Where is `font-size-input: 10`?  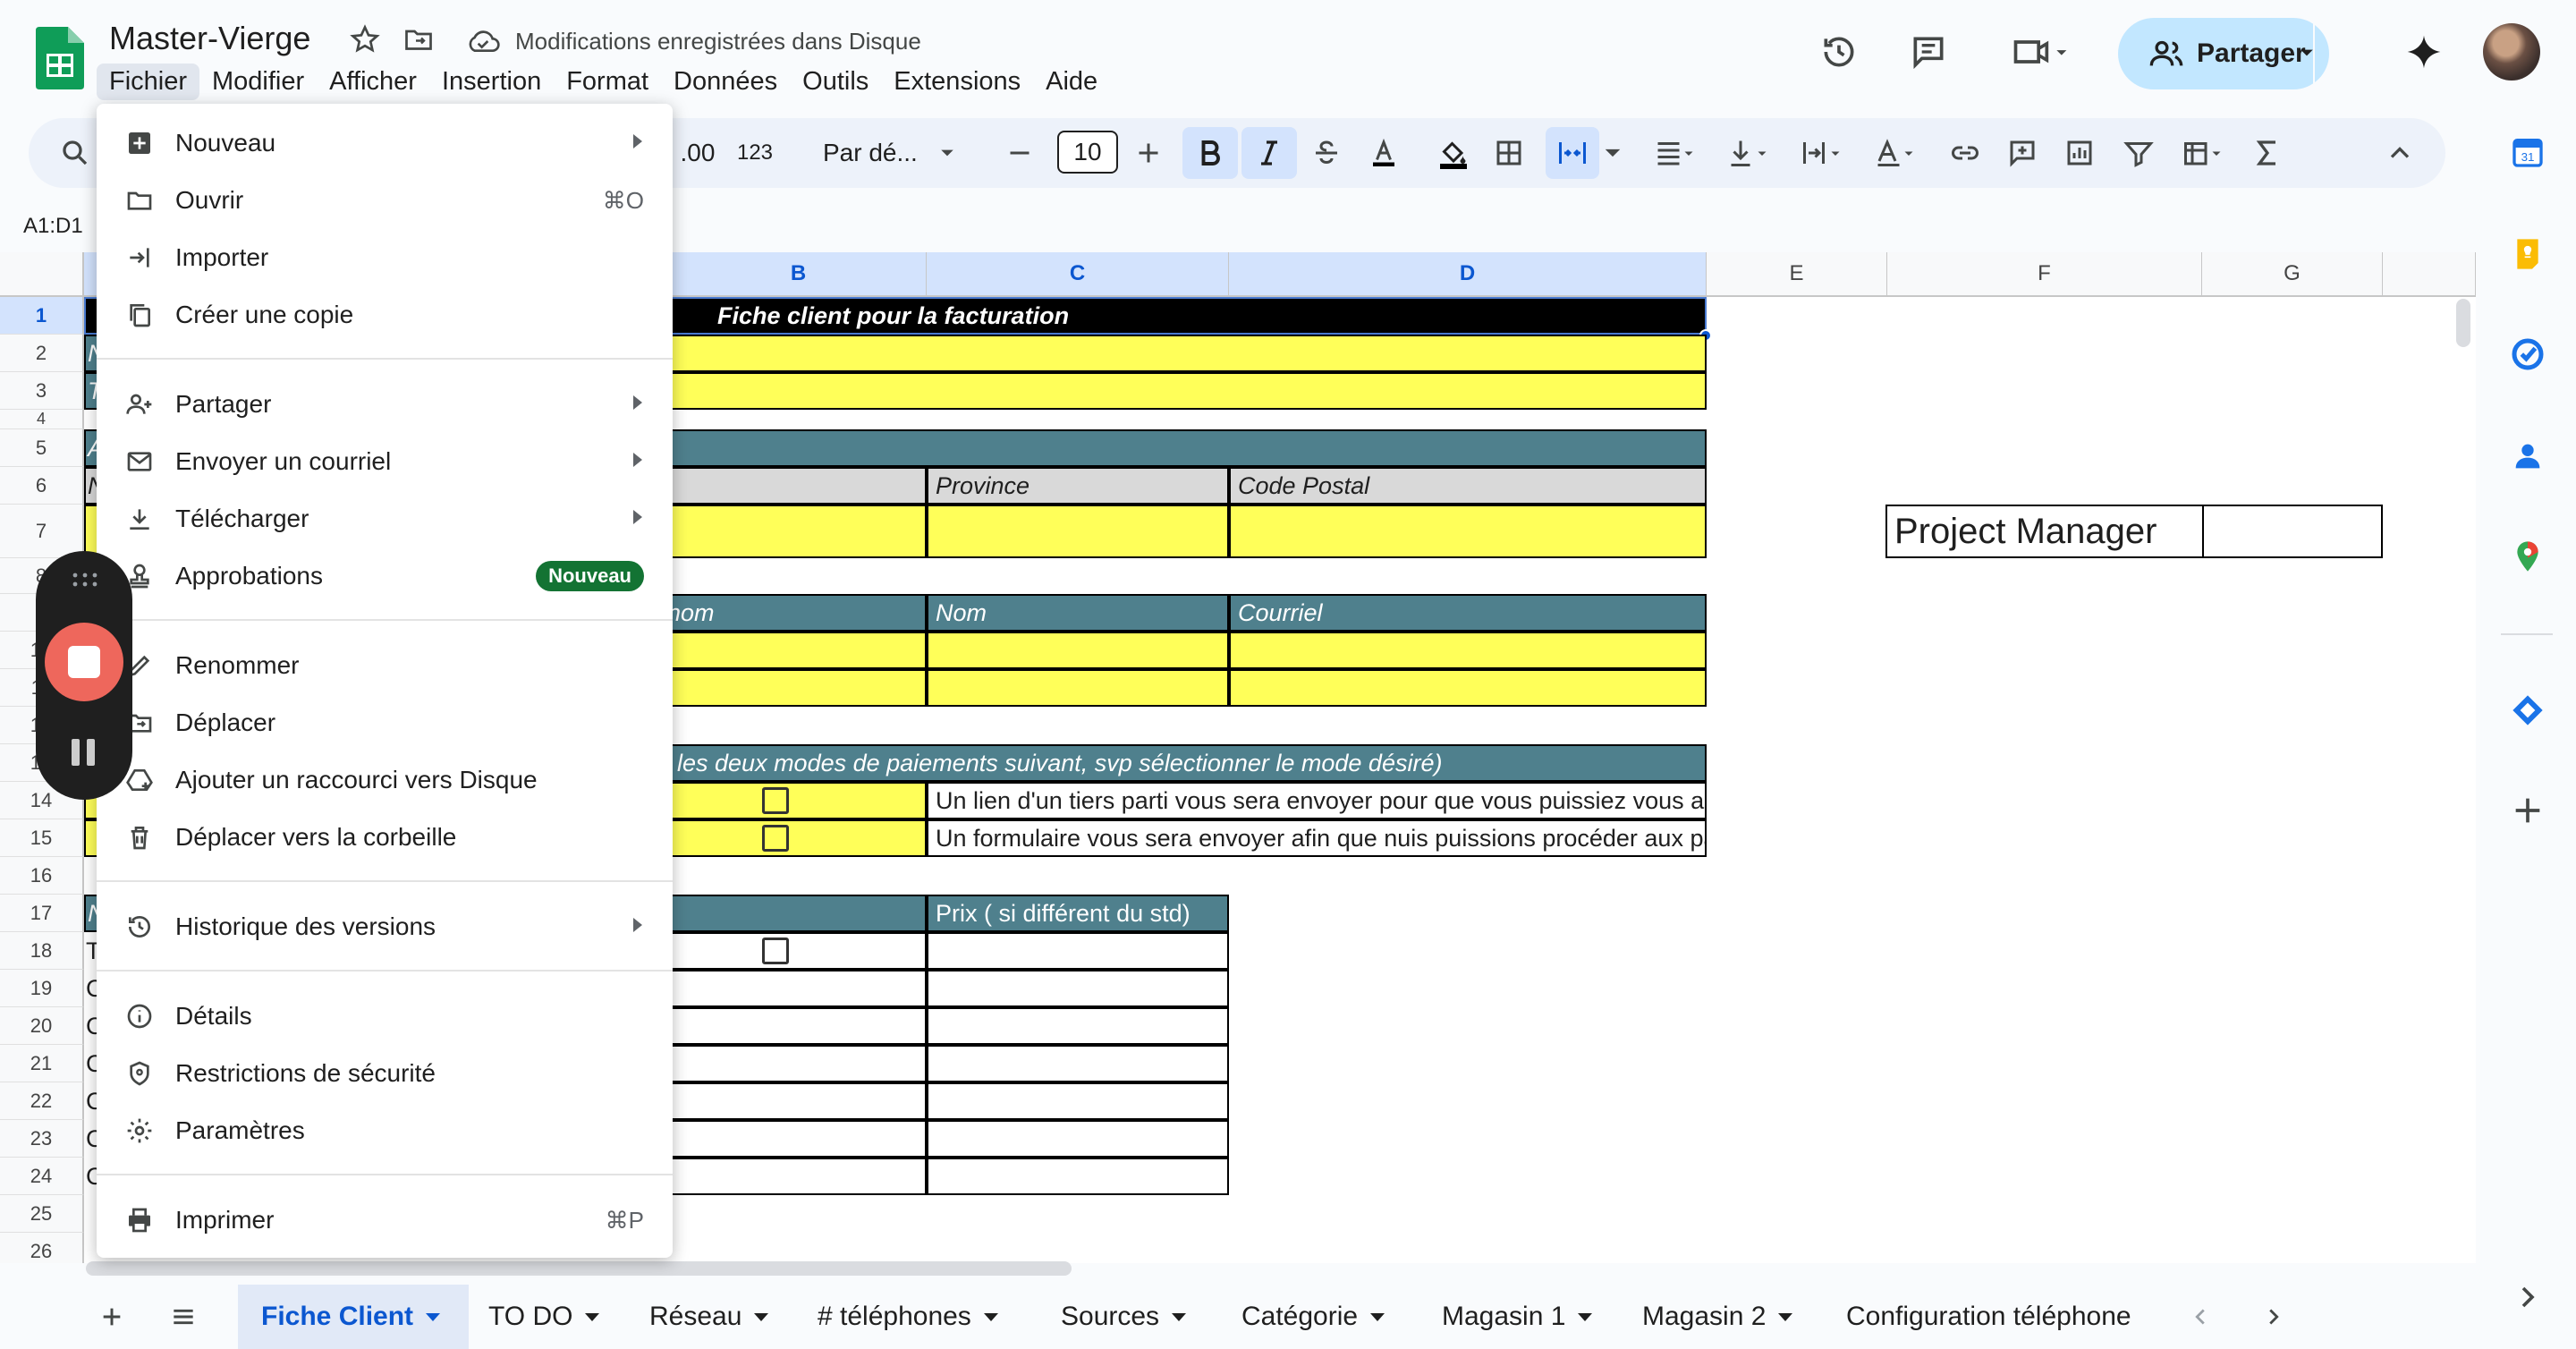
font-size-input: 10 is located at coordinates (1087, 152).